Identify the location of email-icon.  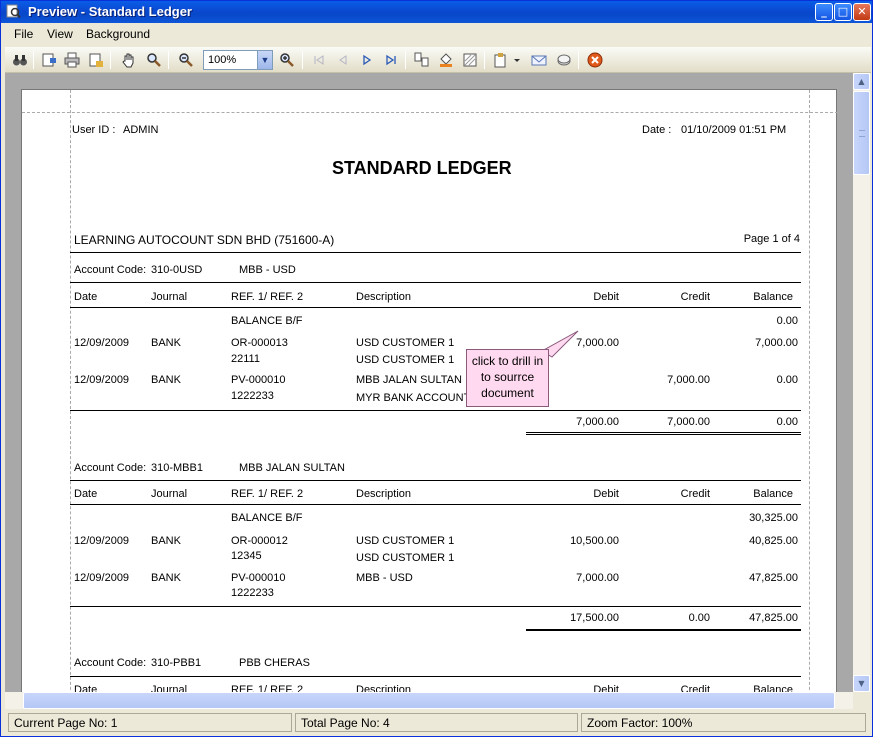
(539, 60).